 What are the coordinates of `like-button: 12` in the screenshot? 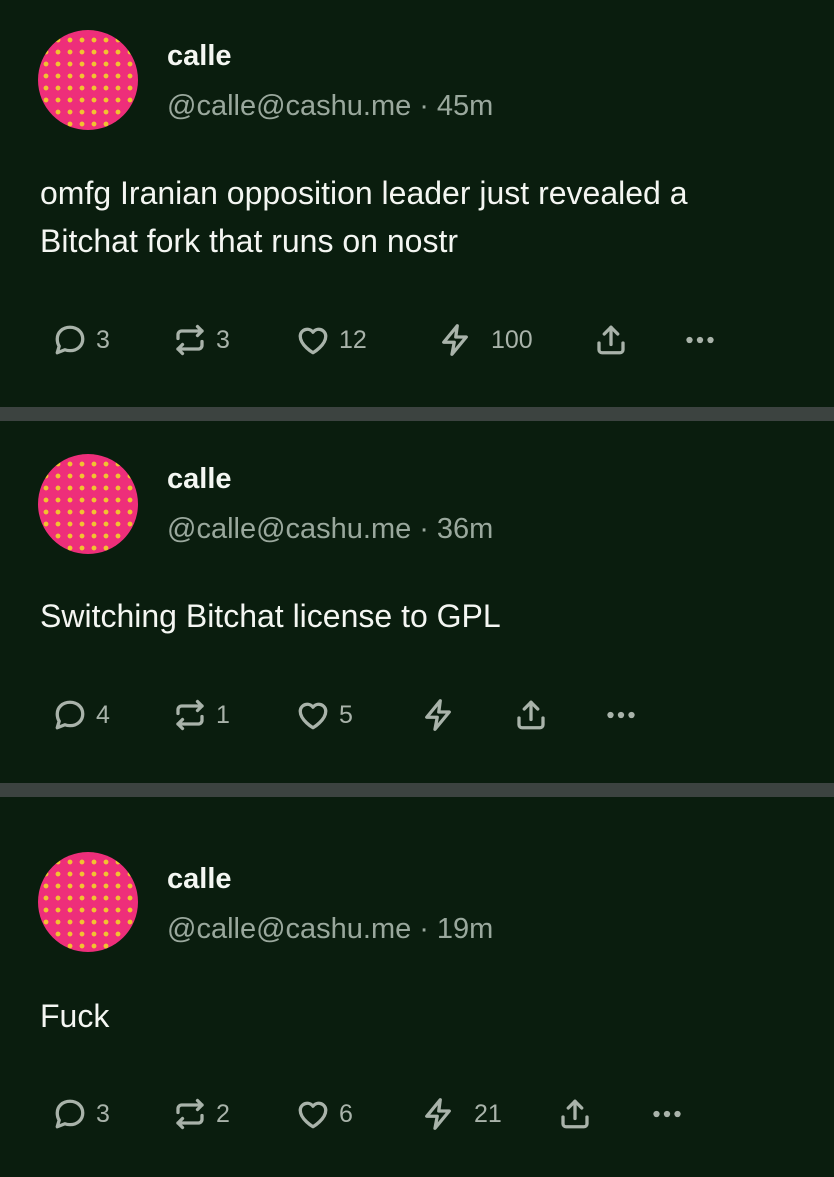 It's located at (331, 340).